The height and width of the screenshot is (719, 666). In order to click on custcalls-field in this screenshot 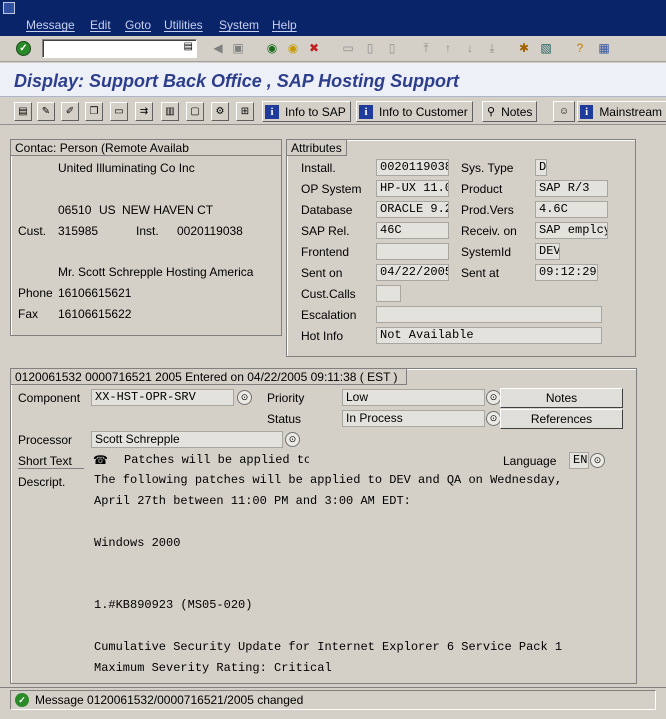, I will do `click(388, 293)`.